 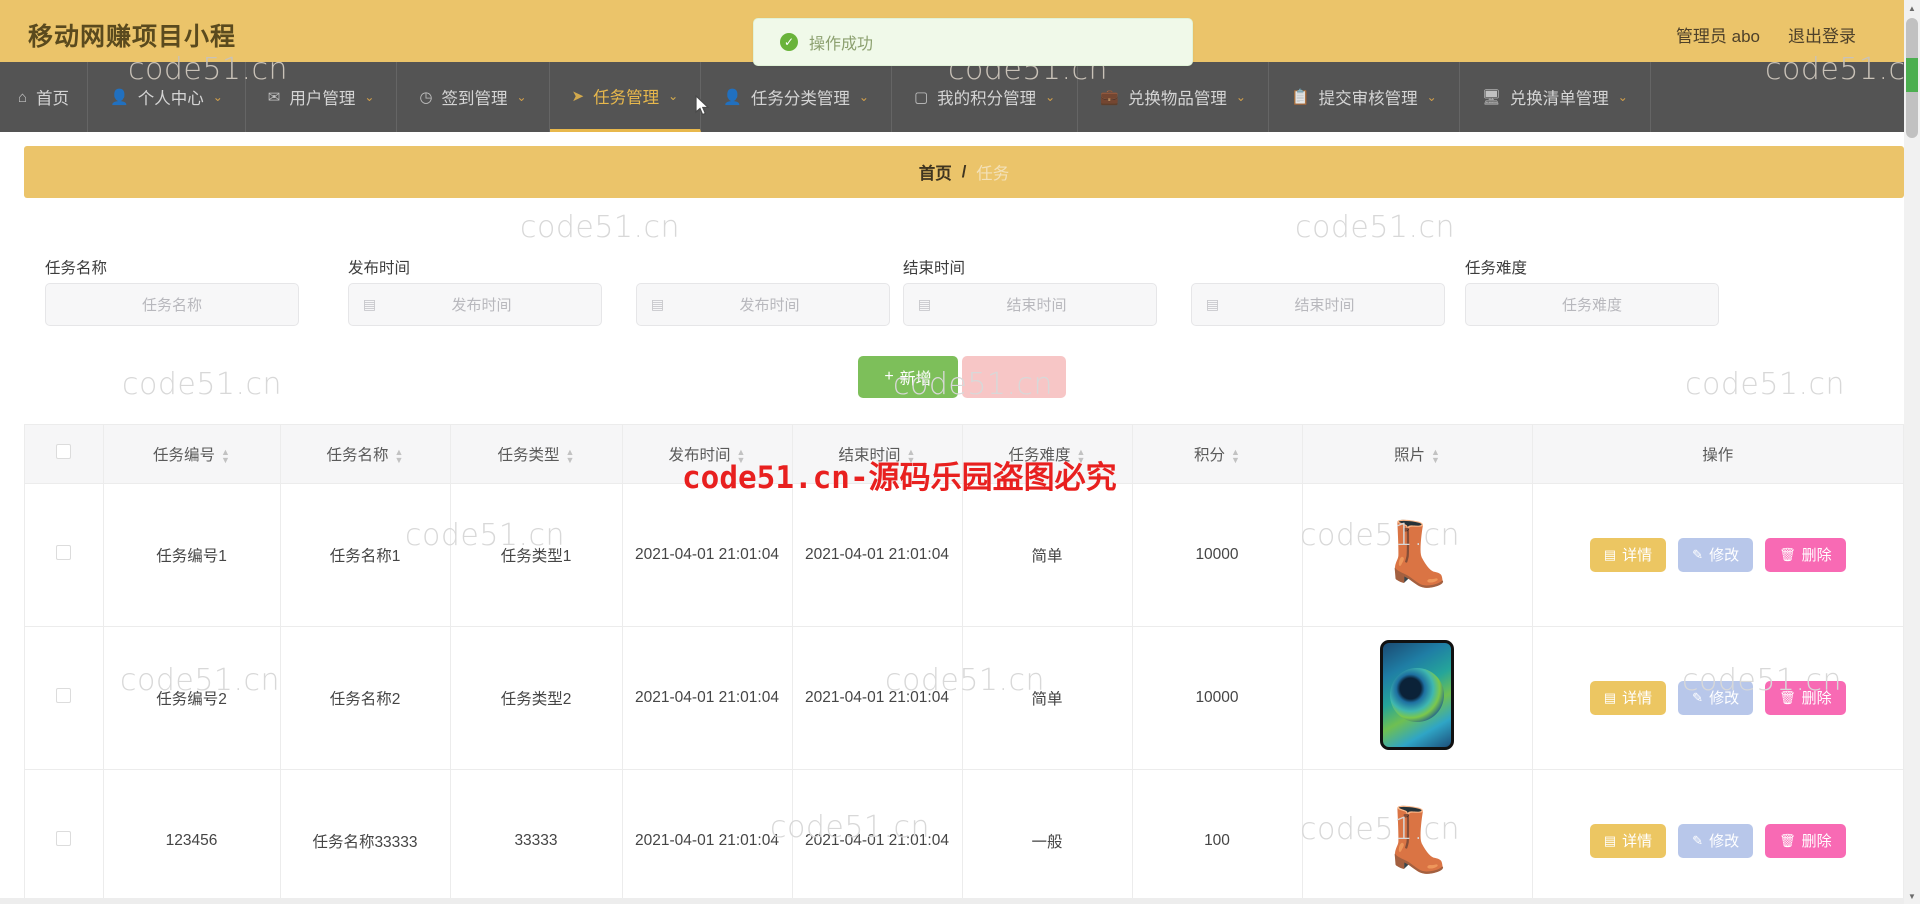 I want to click on table-header-no: 任务编号 ▲ ▼, so click(x=192, y=454).